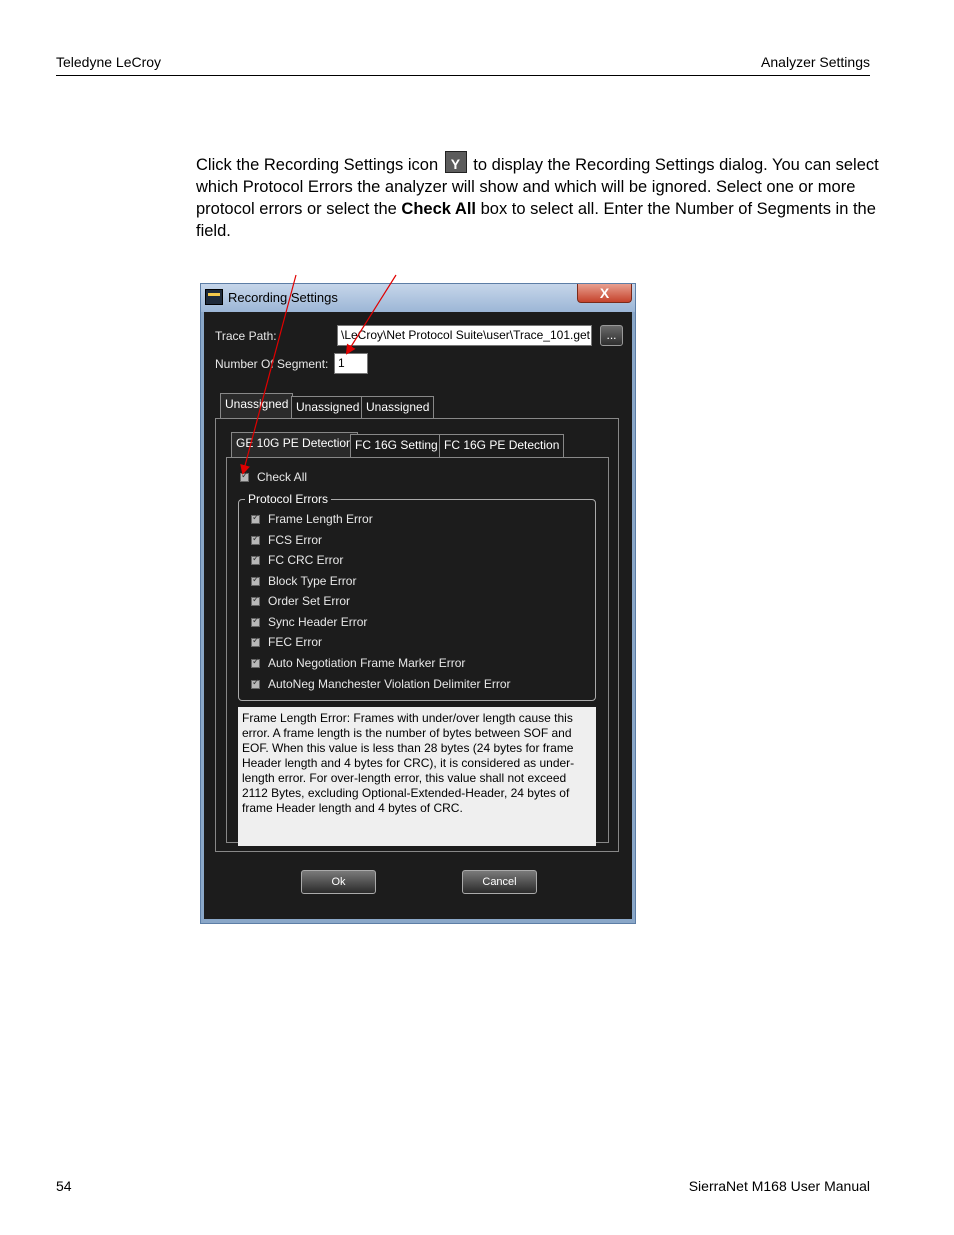 This screenshot has height=1235, width=954. What do you see at coordinates (371, 314) in the screenshot?
I see `arrow-to-segments` at bounding box center [371, 314].